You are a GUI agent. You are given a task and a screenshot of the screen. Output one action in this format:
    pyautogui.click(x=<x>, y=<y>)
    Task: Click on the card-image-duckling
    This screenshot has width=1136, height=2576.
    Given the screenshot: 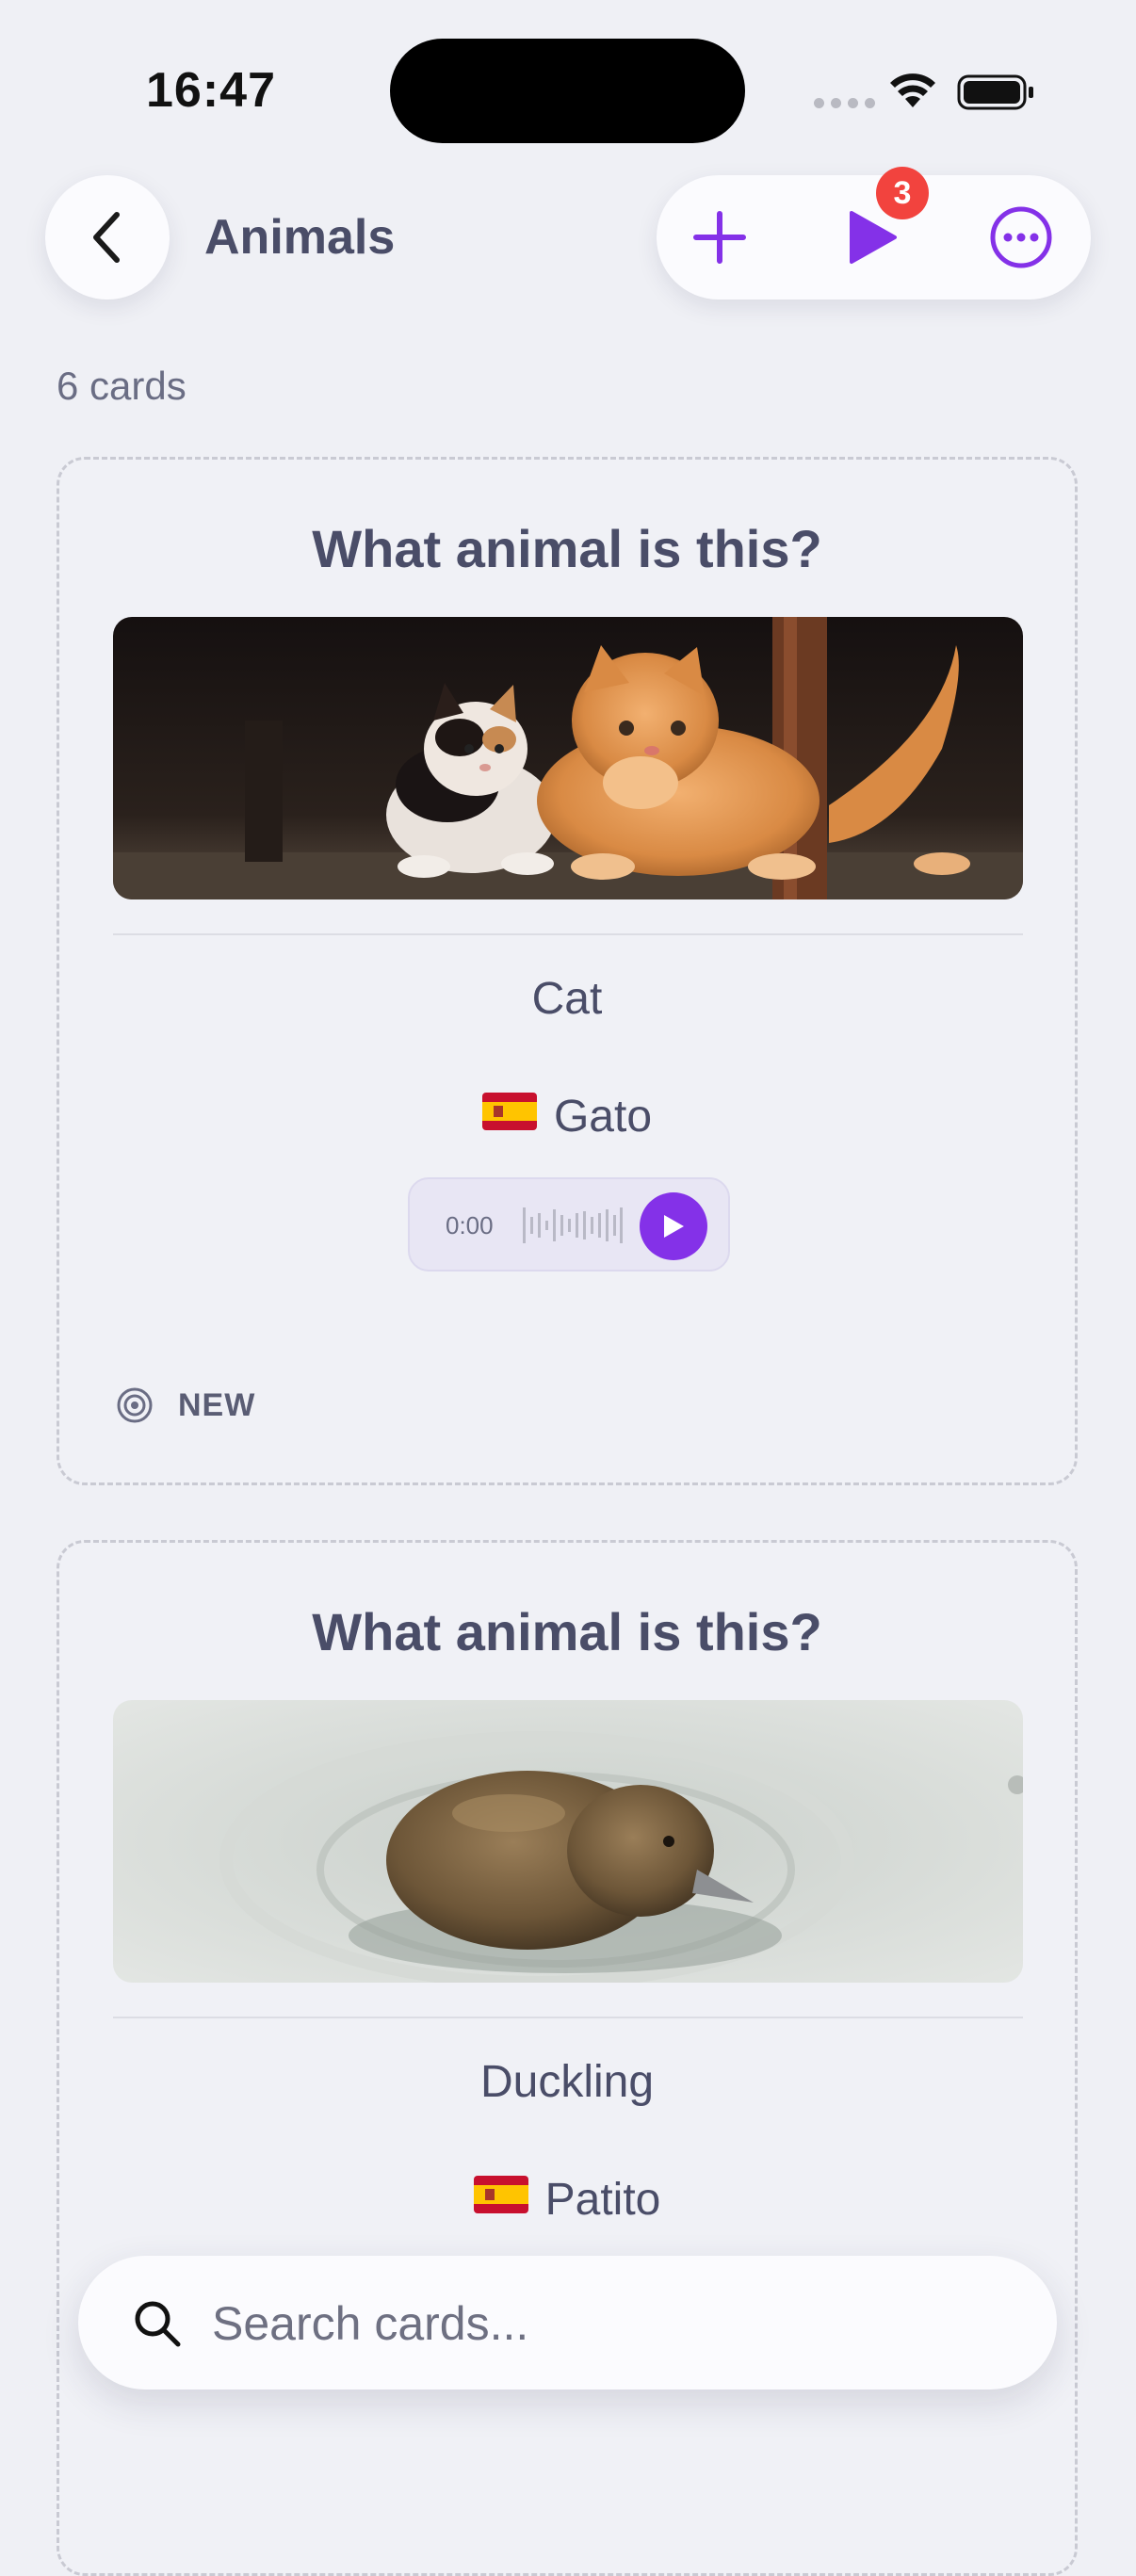 What is the action you would take?
    pyautogui.click(x=568, y=1841)
    